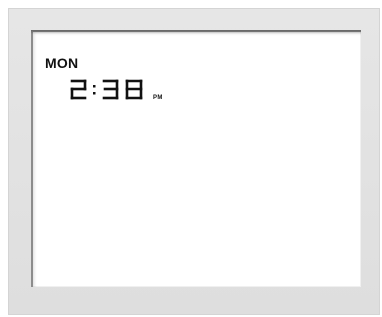 The height and width of the screenshot is (317, 382). I want to click on day-label: MON, so click(62, 63).